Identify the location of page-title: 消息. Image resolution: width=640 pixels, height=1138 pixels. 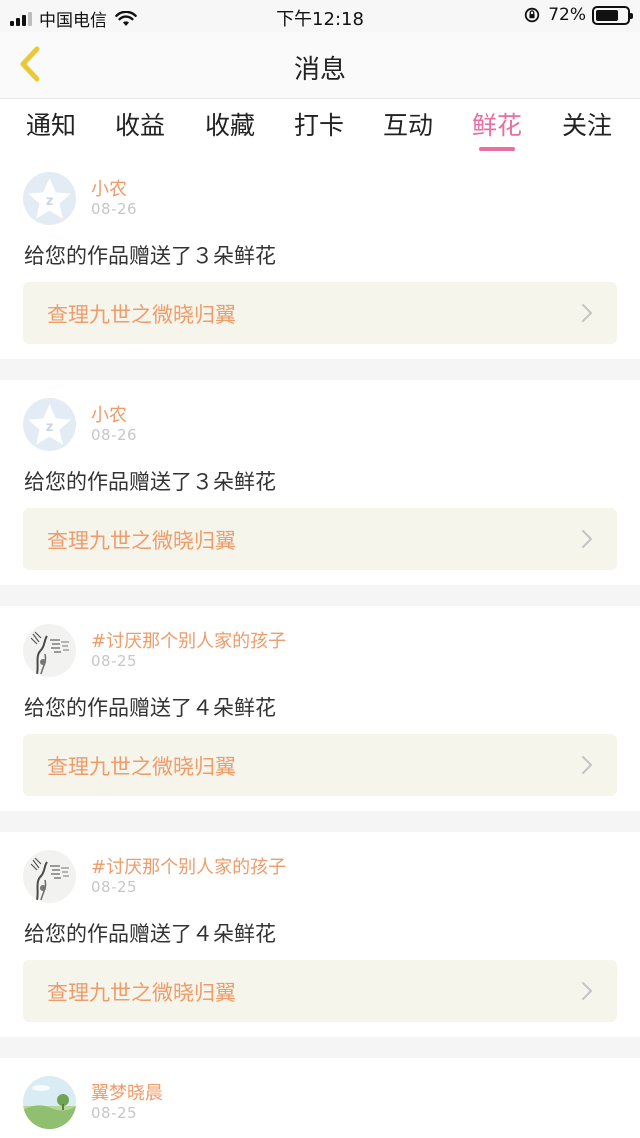
(319, 70).